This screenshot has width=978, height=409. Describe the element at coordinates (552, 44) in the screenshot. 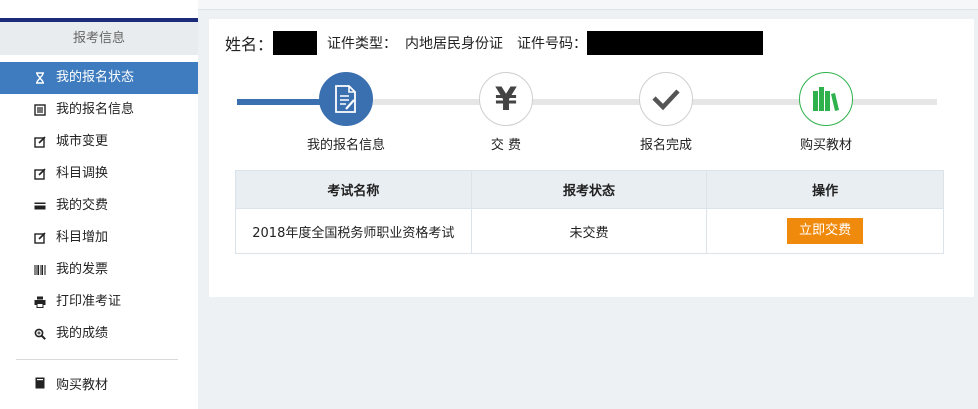

I see `id-number-label: 证件号码：` at that location.